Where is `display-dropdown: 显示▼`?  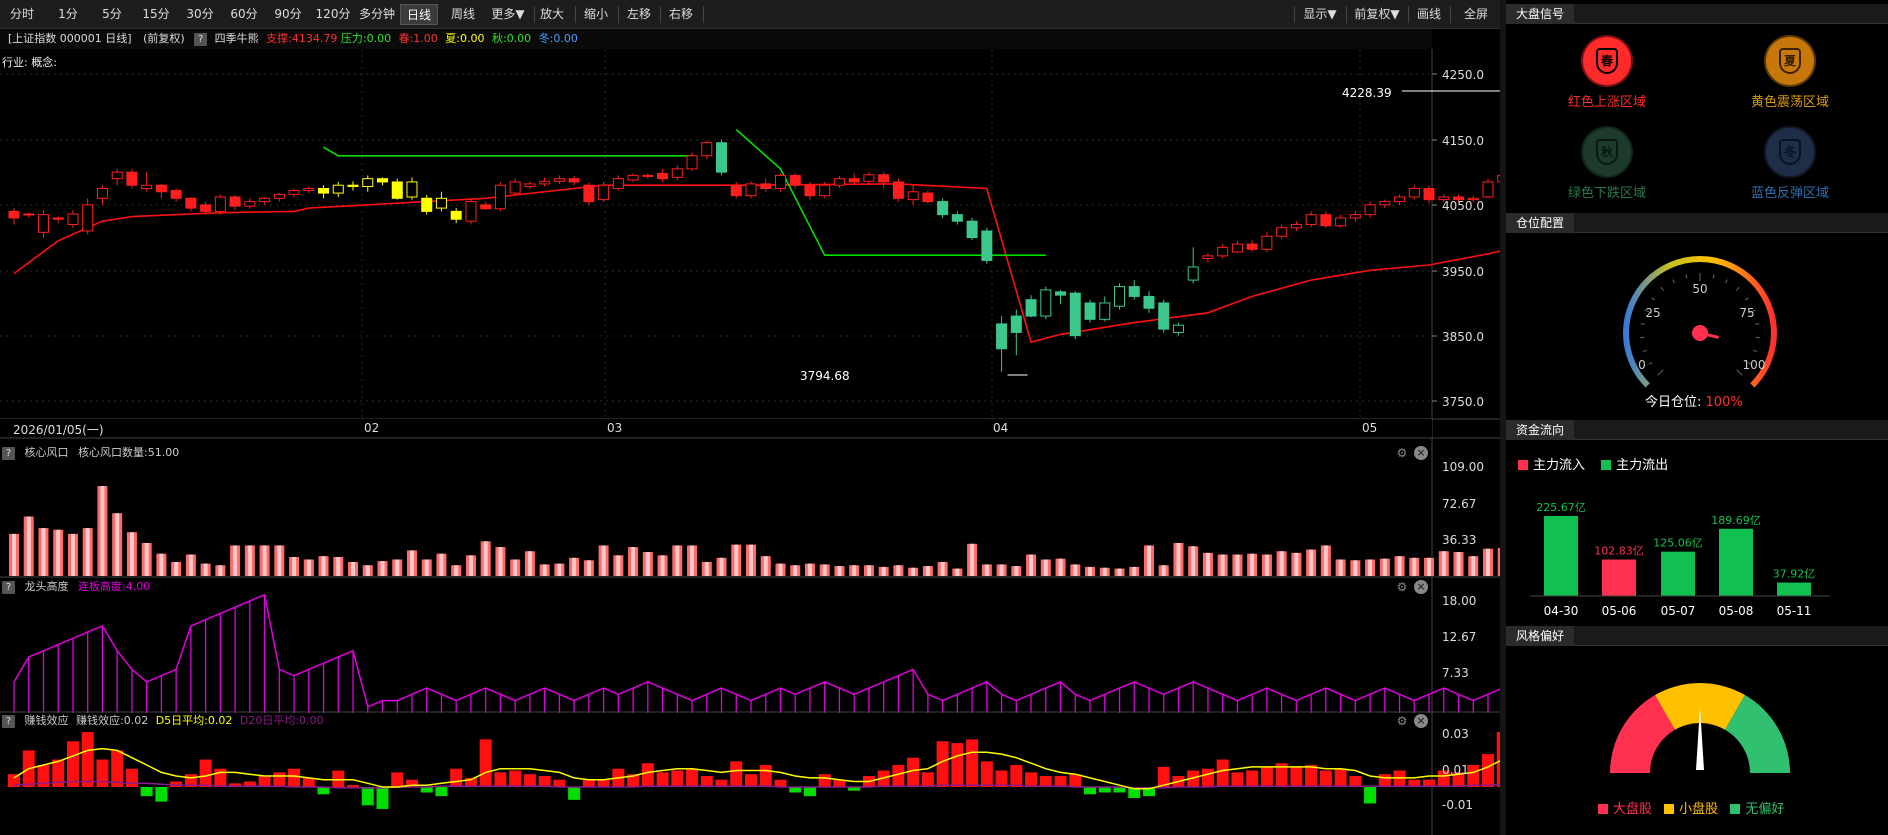 display-dropdown: 显示▼ is located at coordinates (1320, 14).